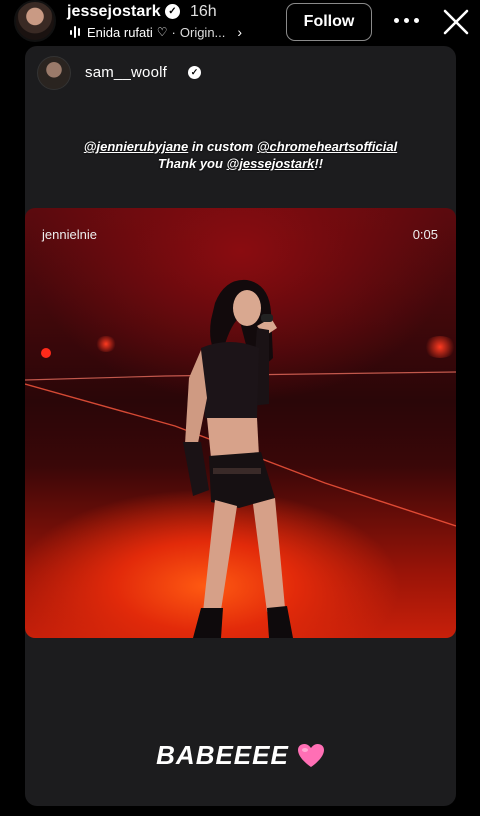  What do you see at coordinates (407, 20) in the screenshot?
I see `more-options-icon` at bounding box center [407, 20].